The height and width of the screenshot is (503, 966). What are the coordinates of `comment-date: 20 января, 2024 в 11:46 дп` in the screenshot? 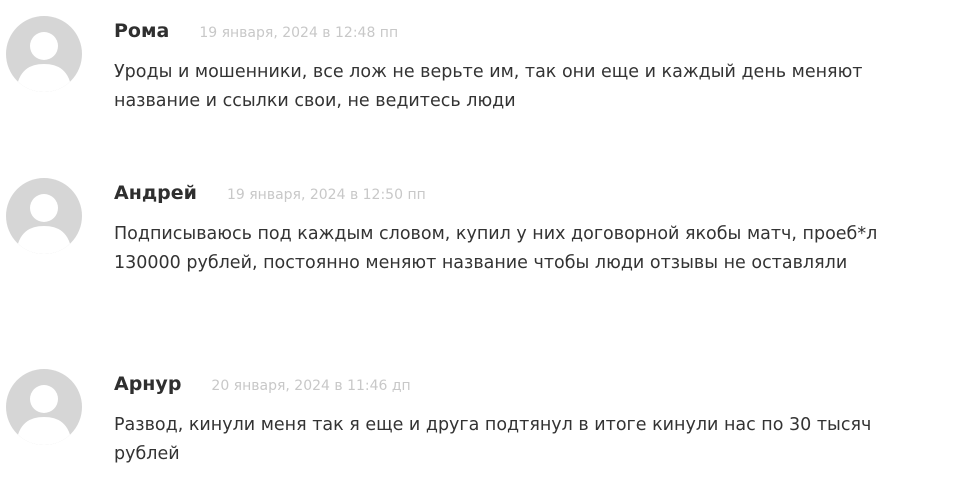 It's located at (310, 386).